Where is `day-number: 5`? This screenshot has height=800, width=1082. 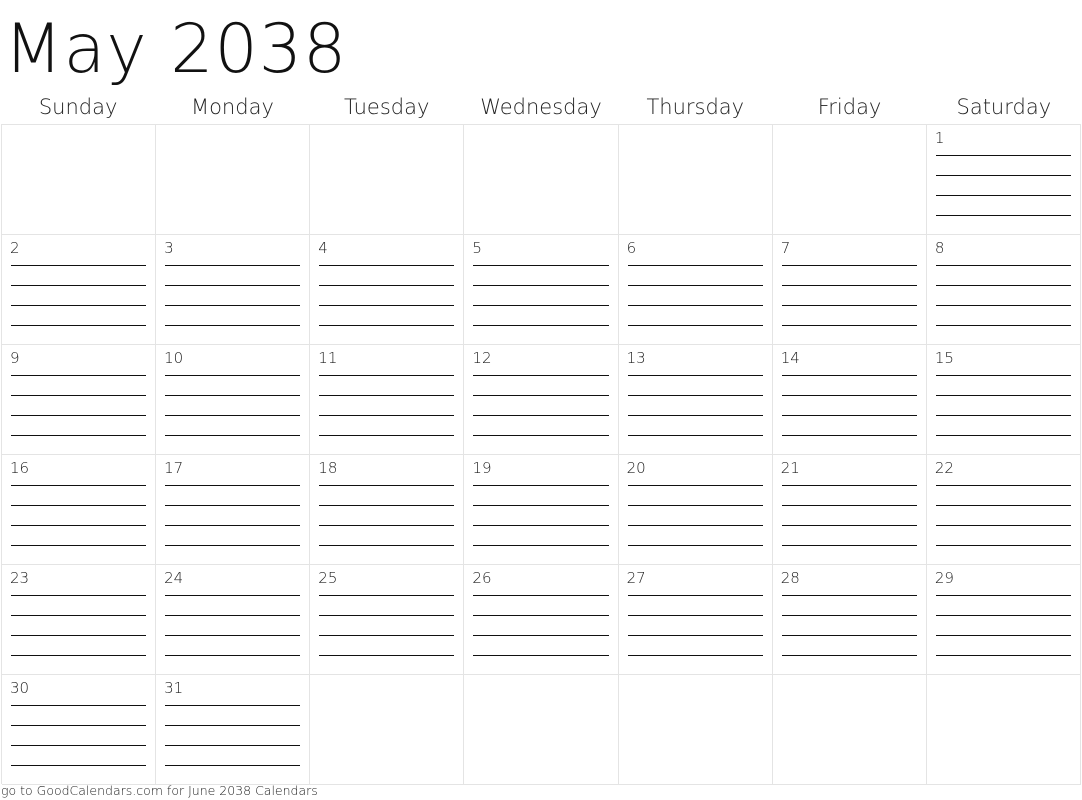
day-number: 5 is located at coordinates (477, 248).